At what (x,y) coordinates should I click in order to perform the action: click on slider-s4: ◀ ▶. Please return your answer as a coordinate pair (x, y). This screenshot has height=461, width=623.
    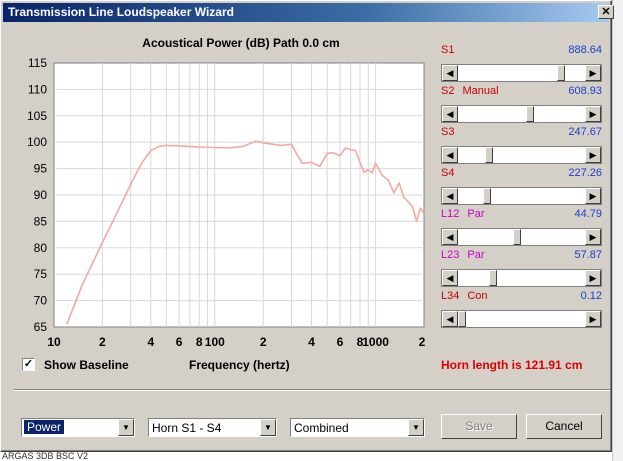
    Looking at the image, I should click on (521, 196).